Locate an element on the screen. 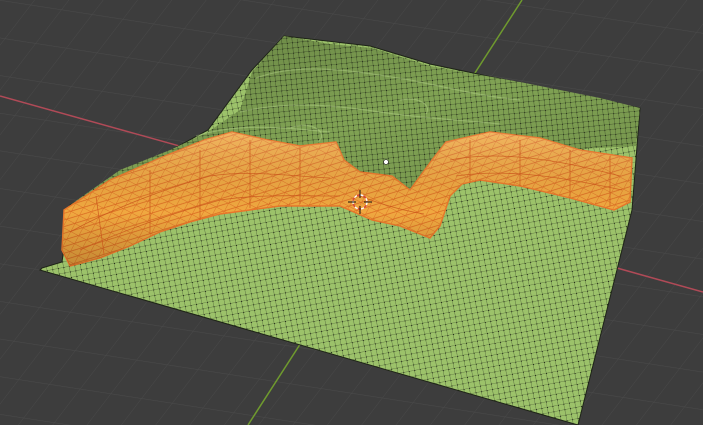 Image resolution: width=703 pixels, height=425 pixels. object-origin is located at coordinates (386, 162).